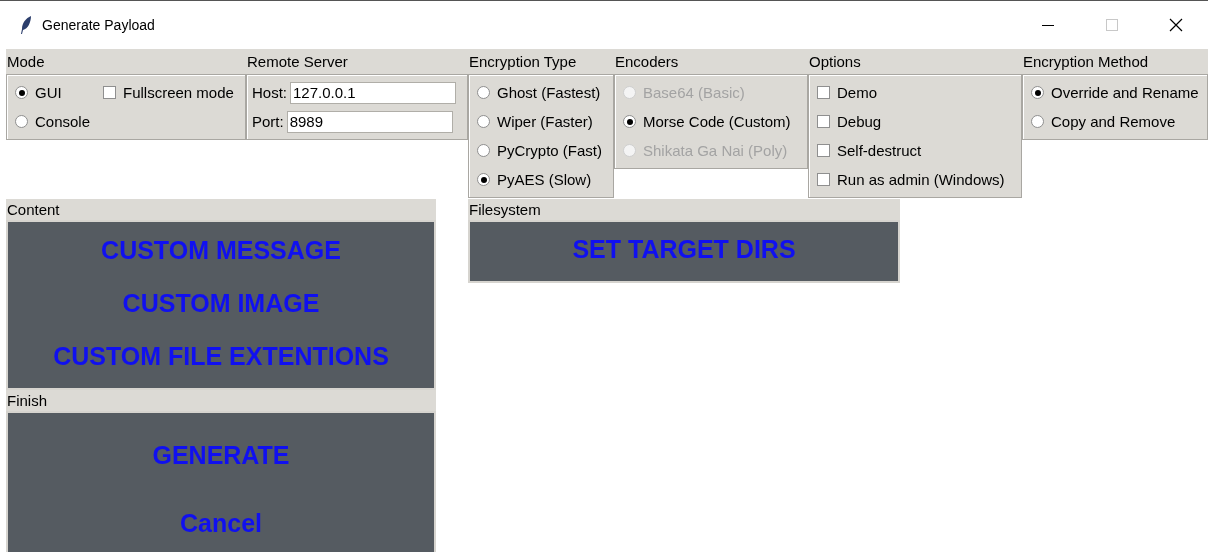 Image resolution: width=1208 pixels, height=552 pixels. I want to click on field-label: Port:, so click(268, 121).